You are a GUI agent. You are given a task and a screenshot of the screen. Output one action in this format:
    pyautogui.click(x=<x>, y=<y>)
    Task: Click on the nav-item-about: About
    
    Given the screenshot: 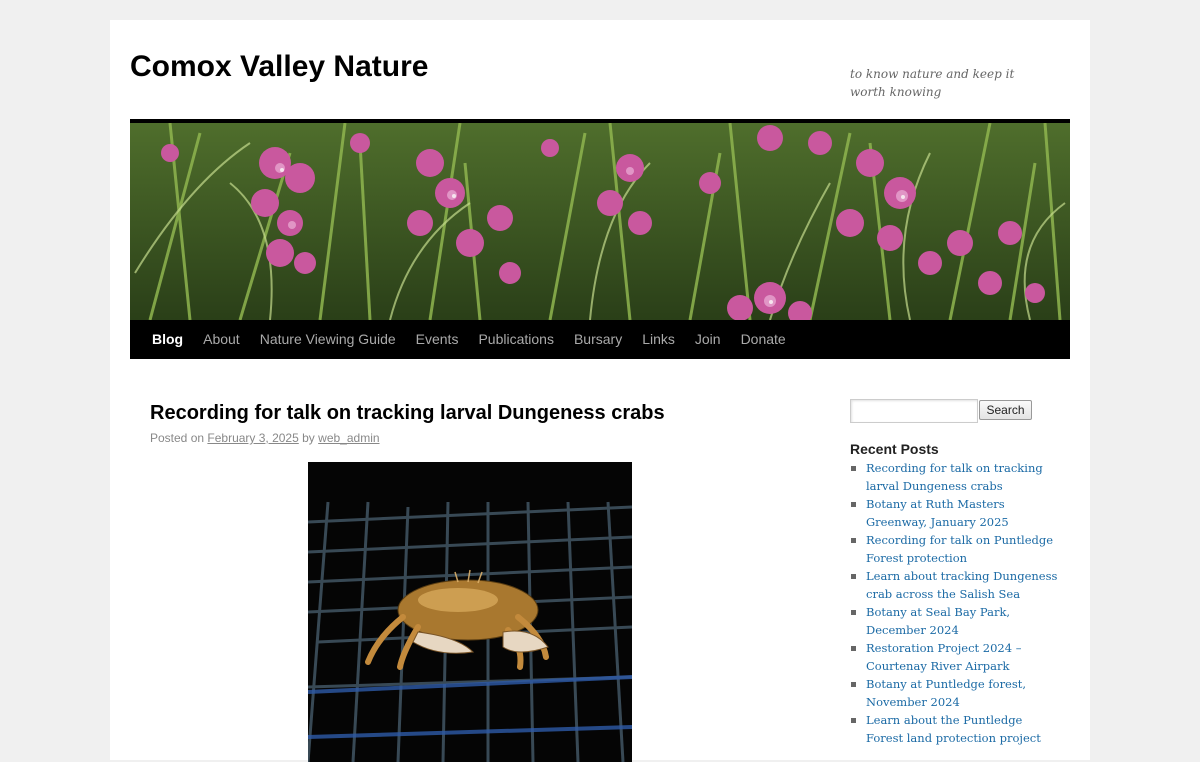 What is the action you would take?
    pyautogui.click(x=221, y=339)
    